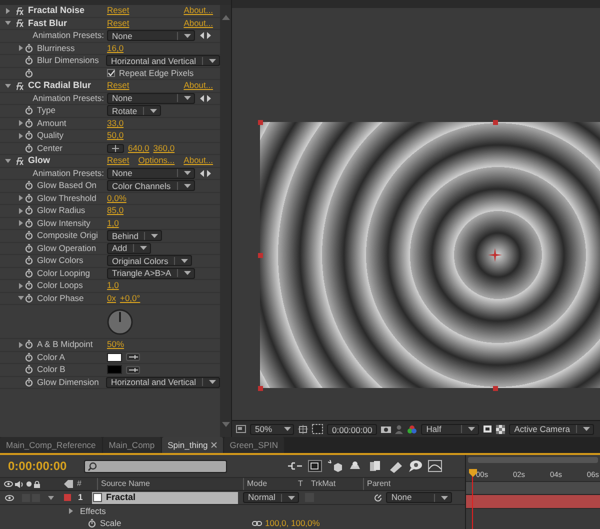 This screenshot has width=600, height=529. Describe the element at coordinates (412, 429) in the screenshot. I see `color-channels-icon` at that location.